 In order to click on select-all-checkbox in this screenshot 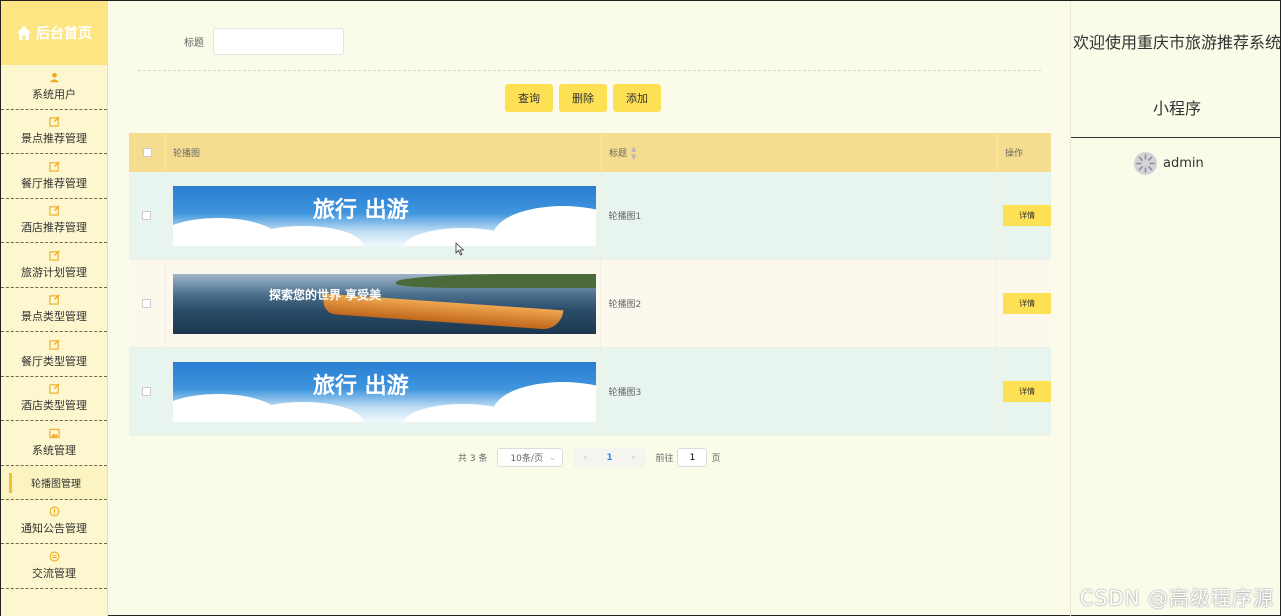, I will do `click(147, 152)`.